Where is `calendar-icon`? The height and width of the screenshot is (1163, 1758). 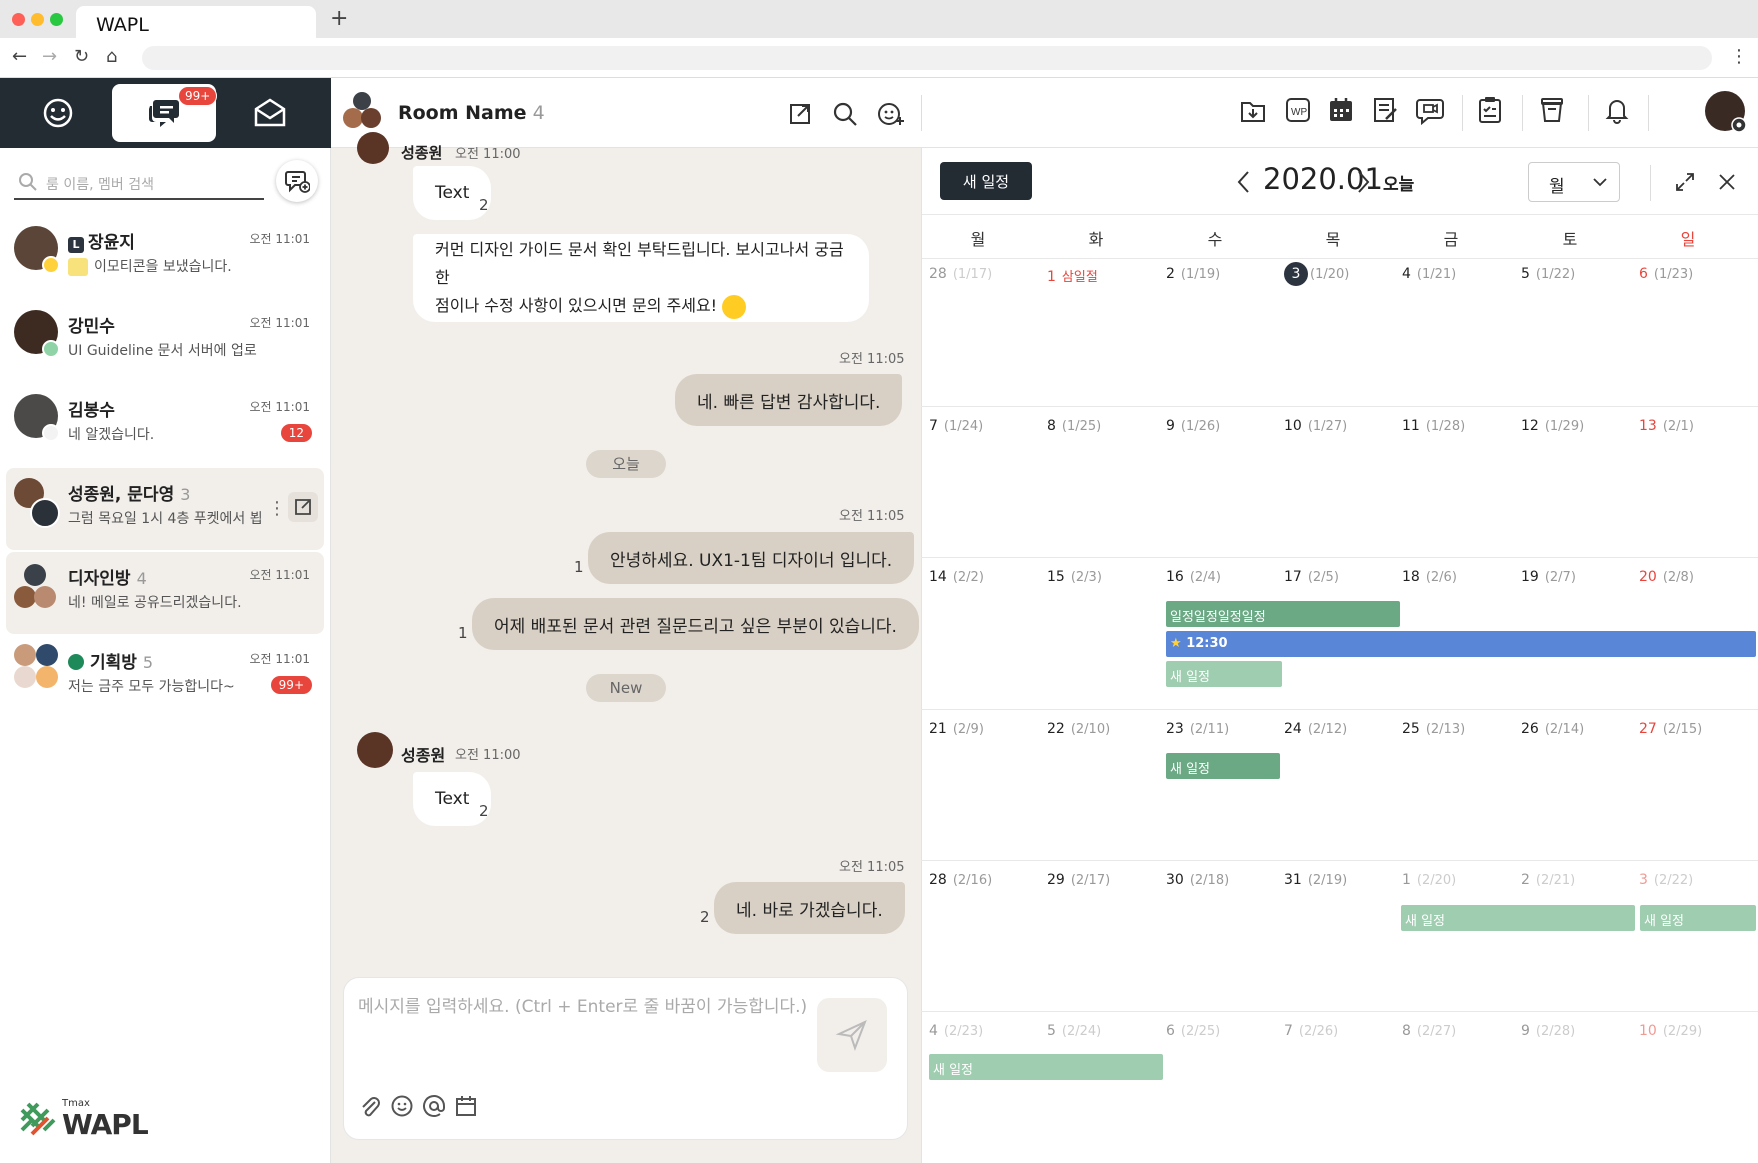 calendar-icon is located at coordinates (466, 1106).